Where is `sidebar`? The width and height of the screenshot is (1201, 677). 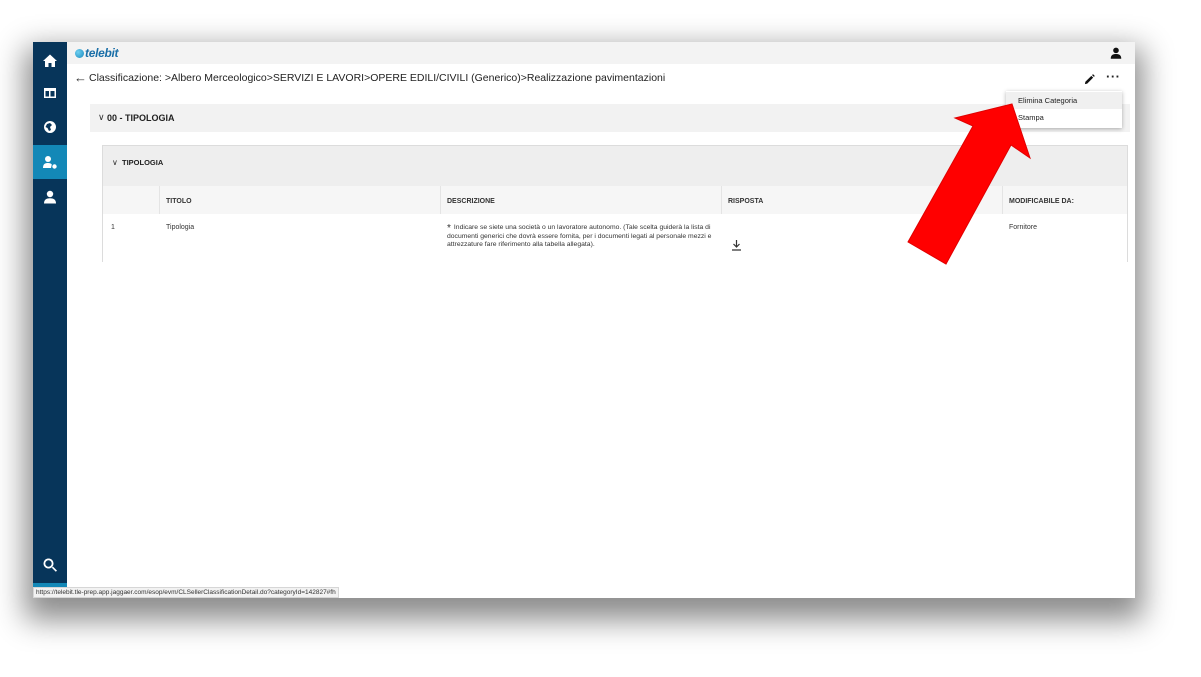 sidebar is located at coordinates (50, 320).